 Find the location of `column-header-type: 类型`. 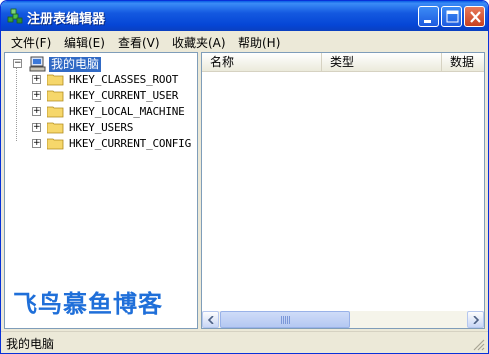

column-header-type: 类型 is located at coordinates (382, 62).